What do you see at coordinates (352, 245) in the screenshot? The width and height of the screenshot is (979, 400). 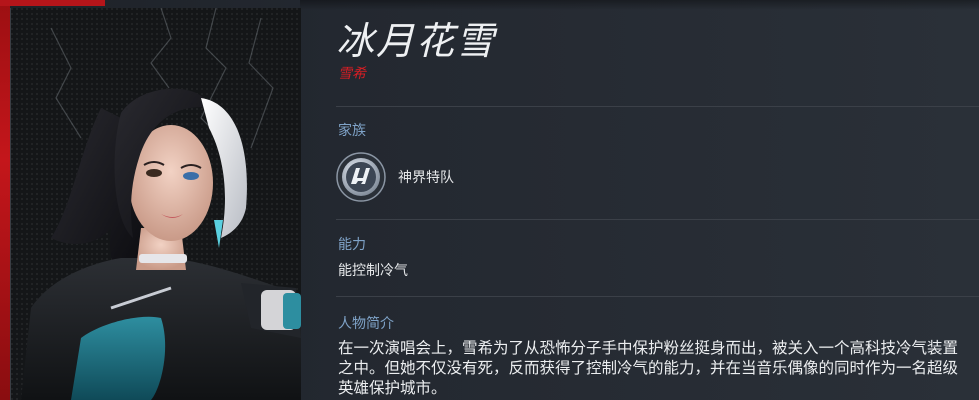 I see `ability-label: 能力` at bounding box center [352, 245].